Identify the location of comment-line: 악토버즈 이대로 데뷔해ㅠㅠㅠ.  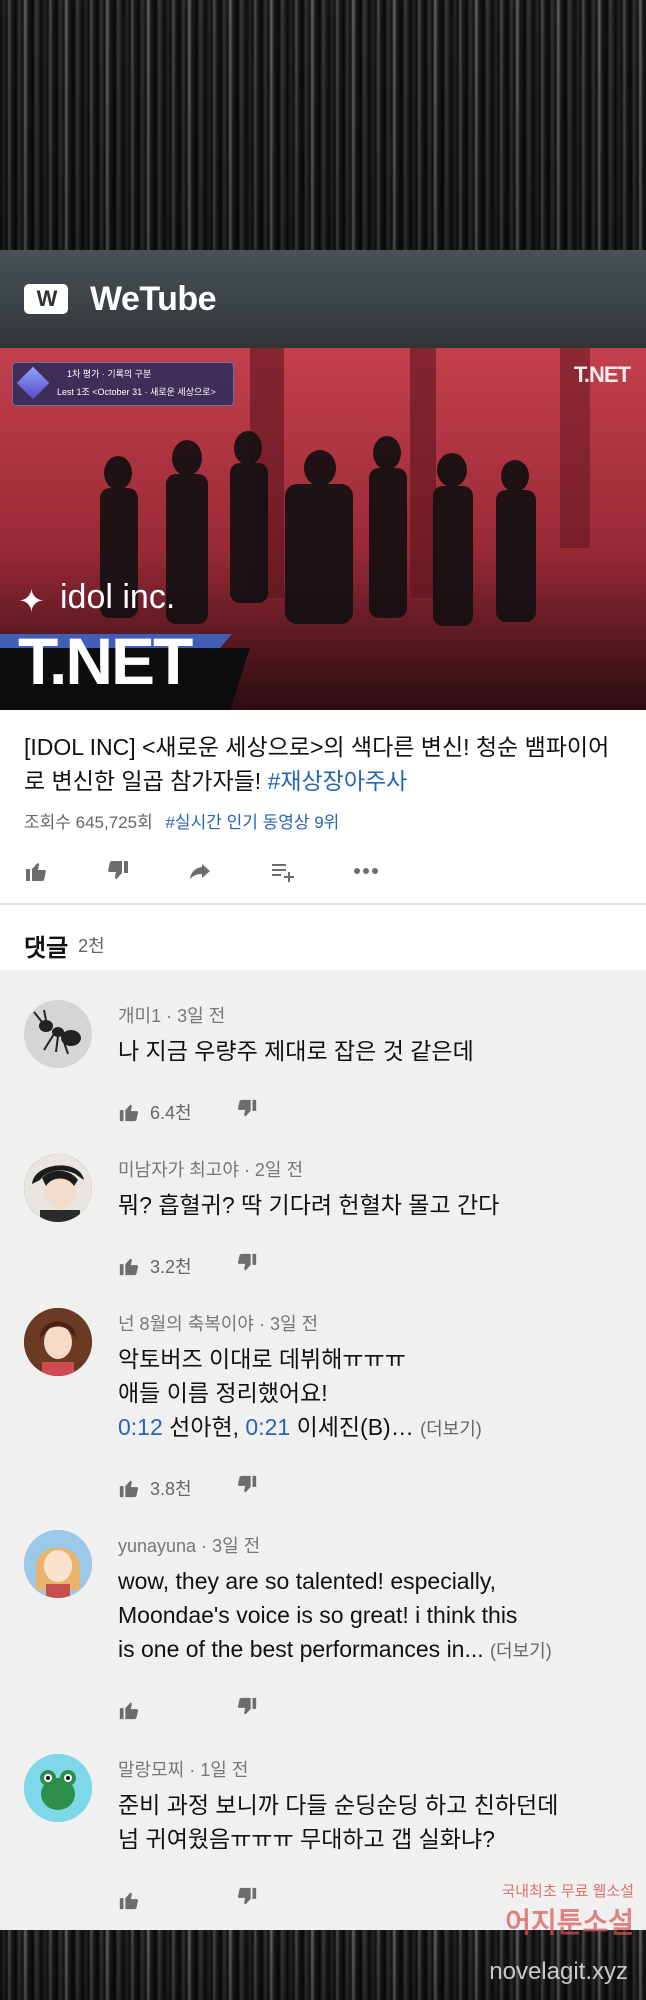
(262, 1359).